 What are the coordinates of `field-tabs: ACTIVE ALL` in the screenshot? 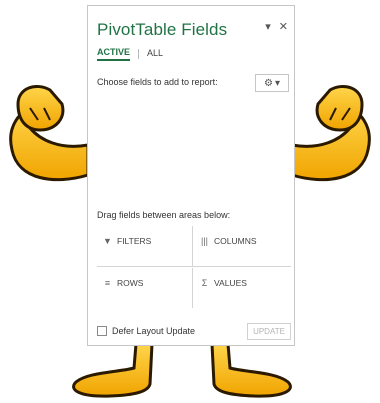 It's located at (130, 54).